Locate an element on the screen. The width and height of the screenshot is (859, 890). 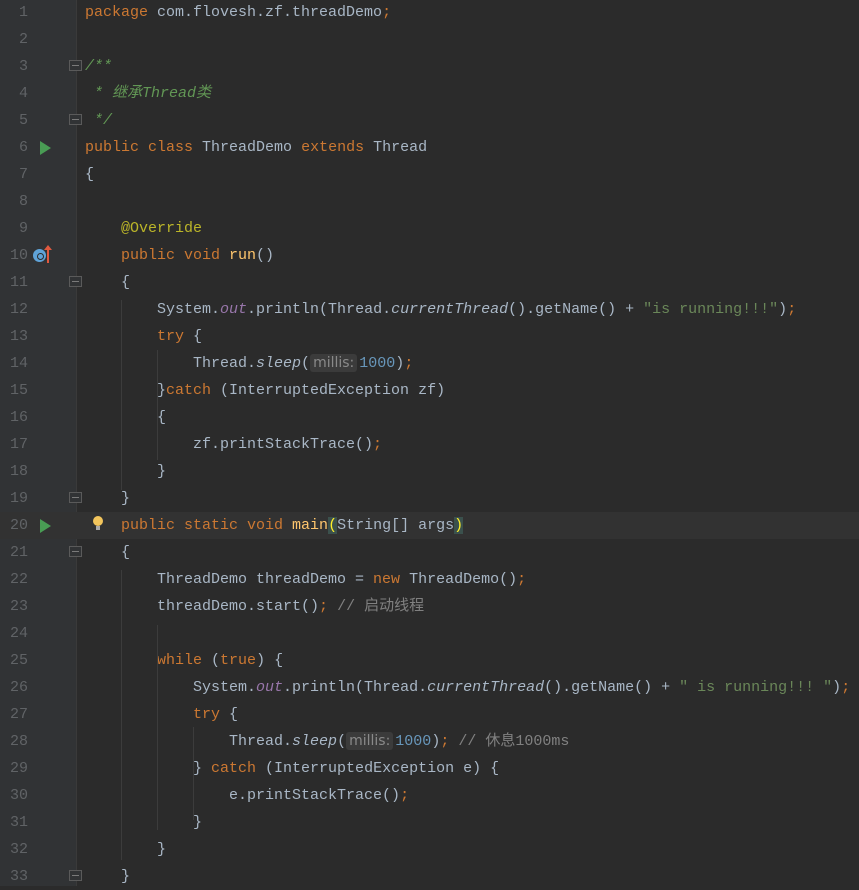
line-number: 17 is located at coordinates (18, 444).